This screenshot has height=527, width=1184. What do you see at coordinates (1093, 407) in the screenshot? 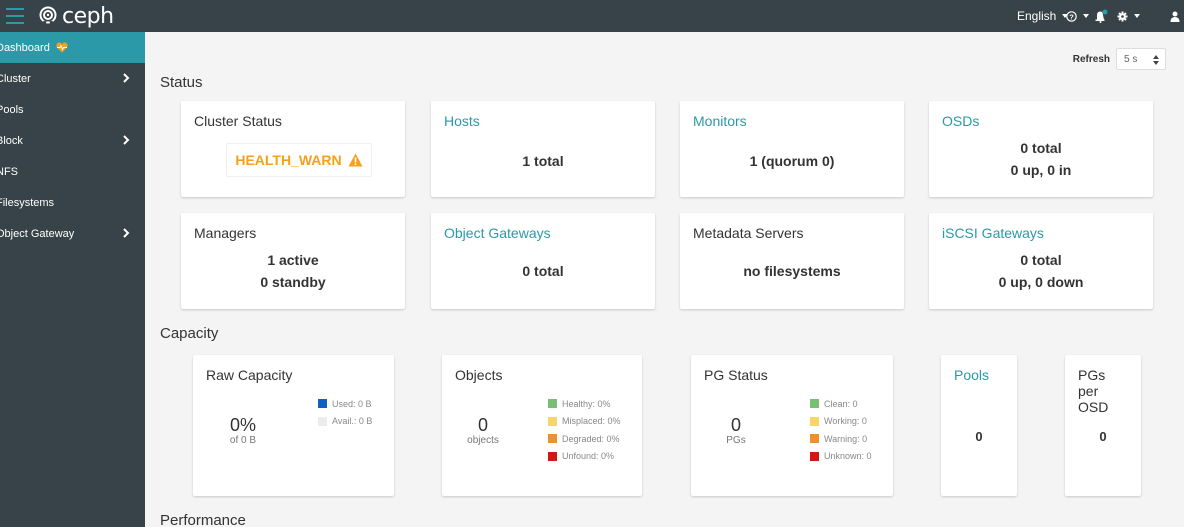
I see `card-title-line: OSD` at bounding box center [1093, 407].